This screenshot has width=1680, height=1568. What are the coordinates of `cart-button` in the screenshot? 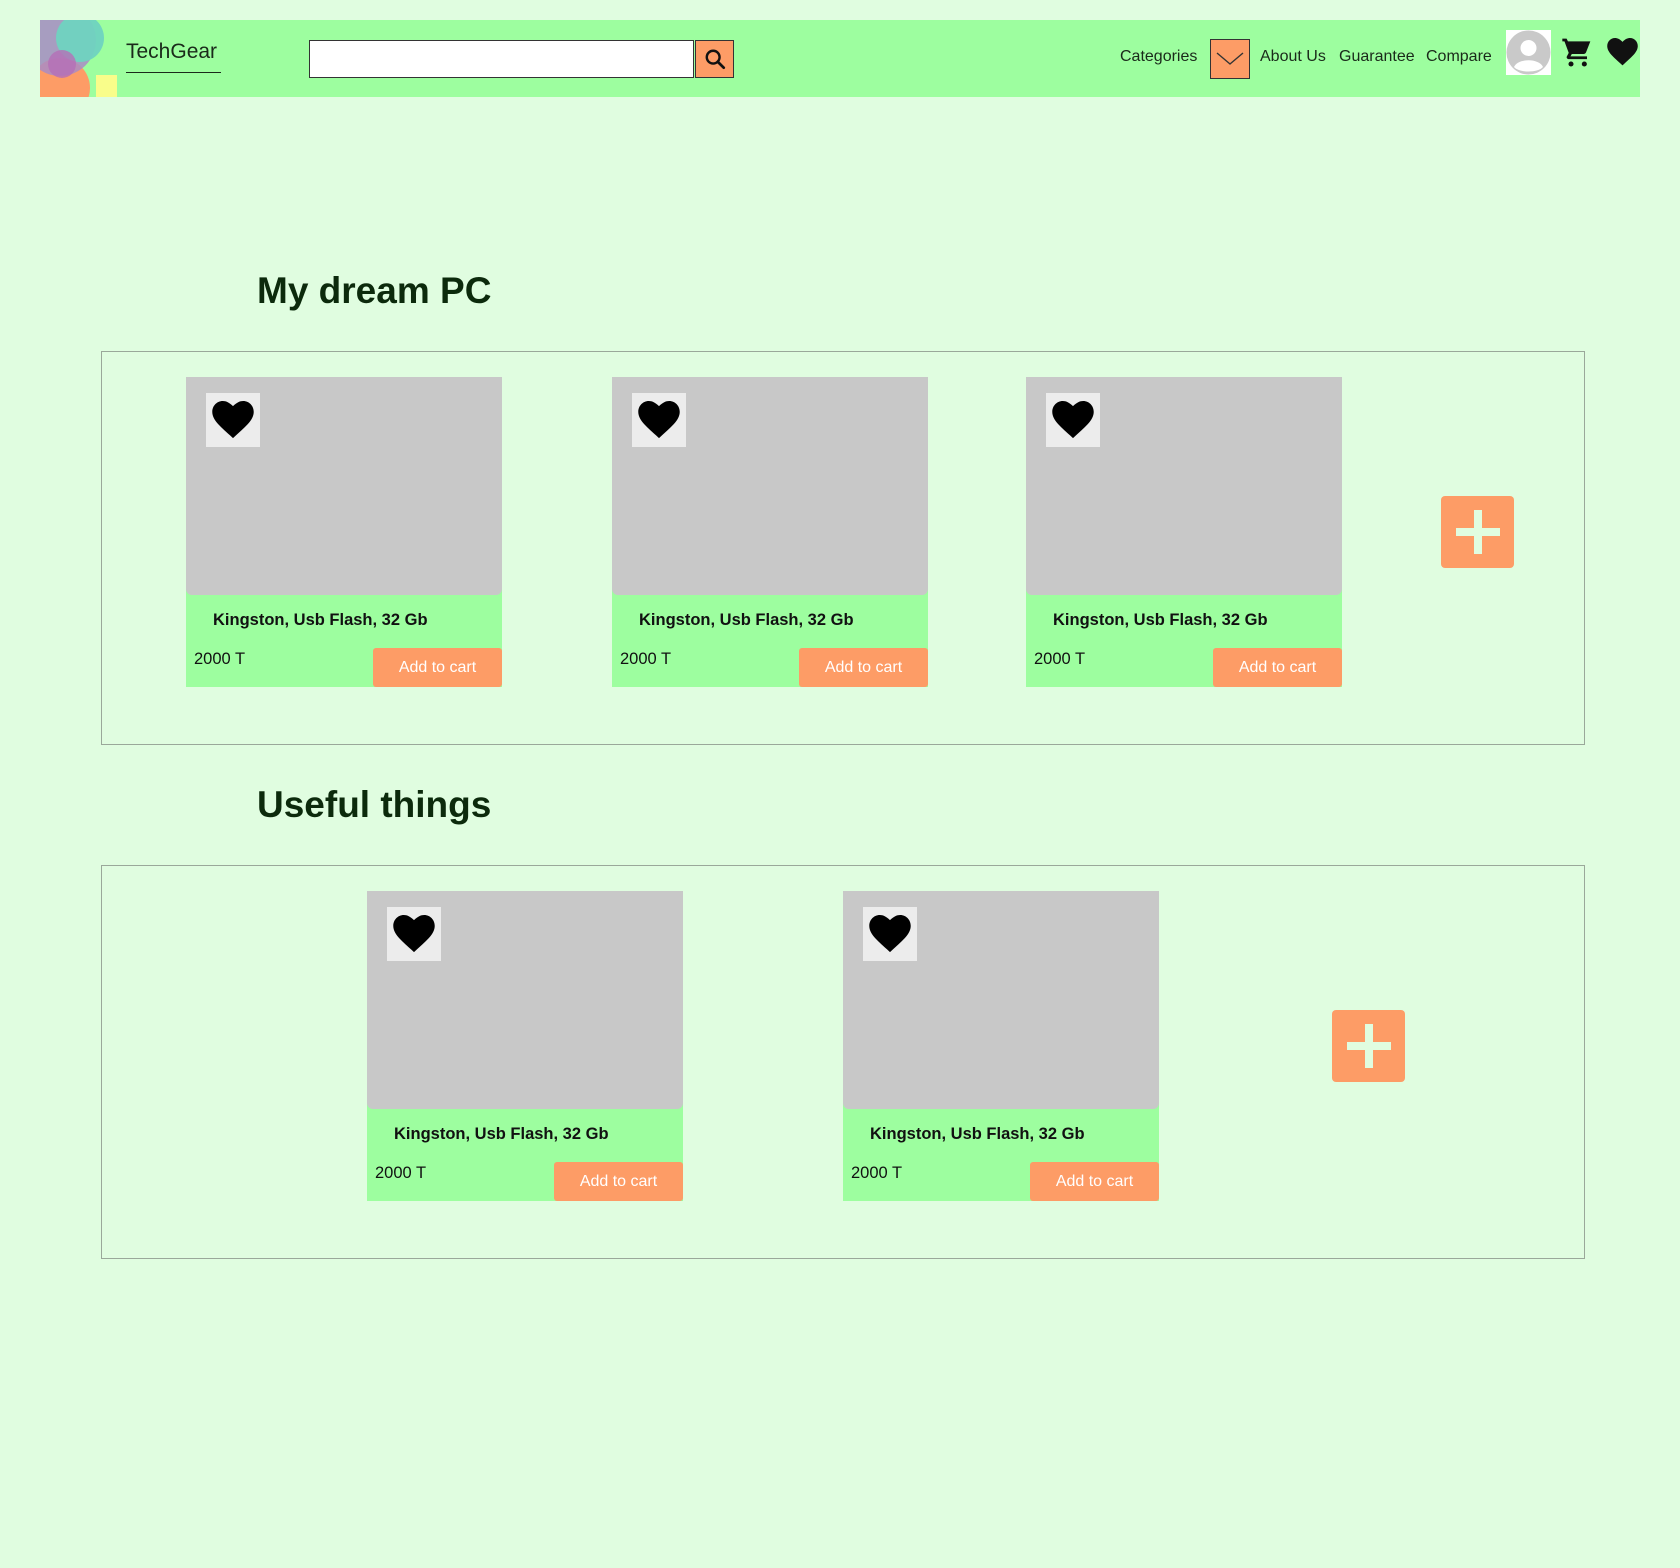 It's located at (1577, 54).